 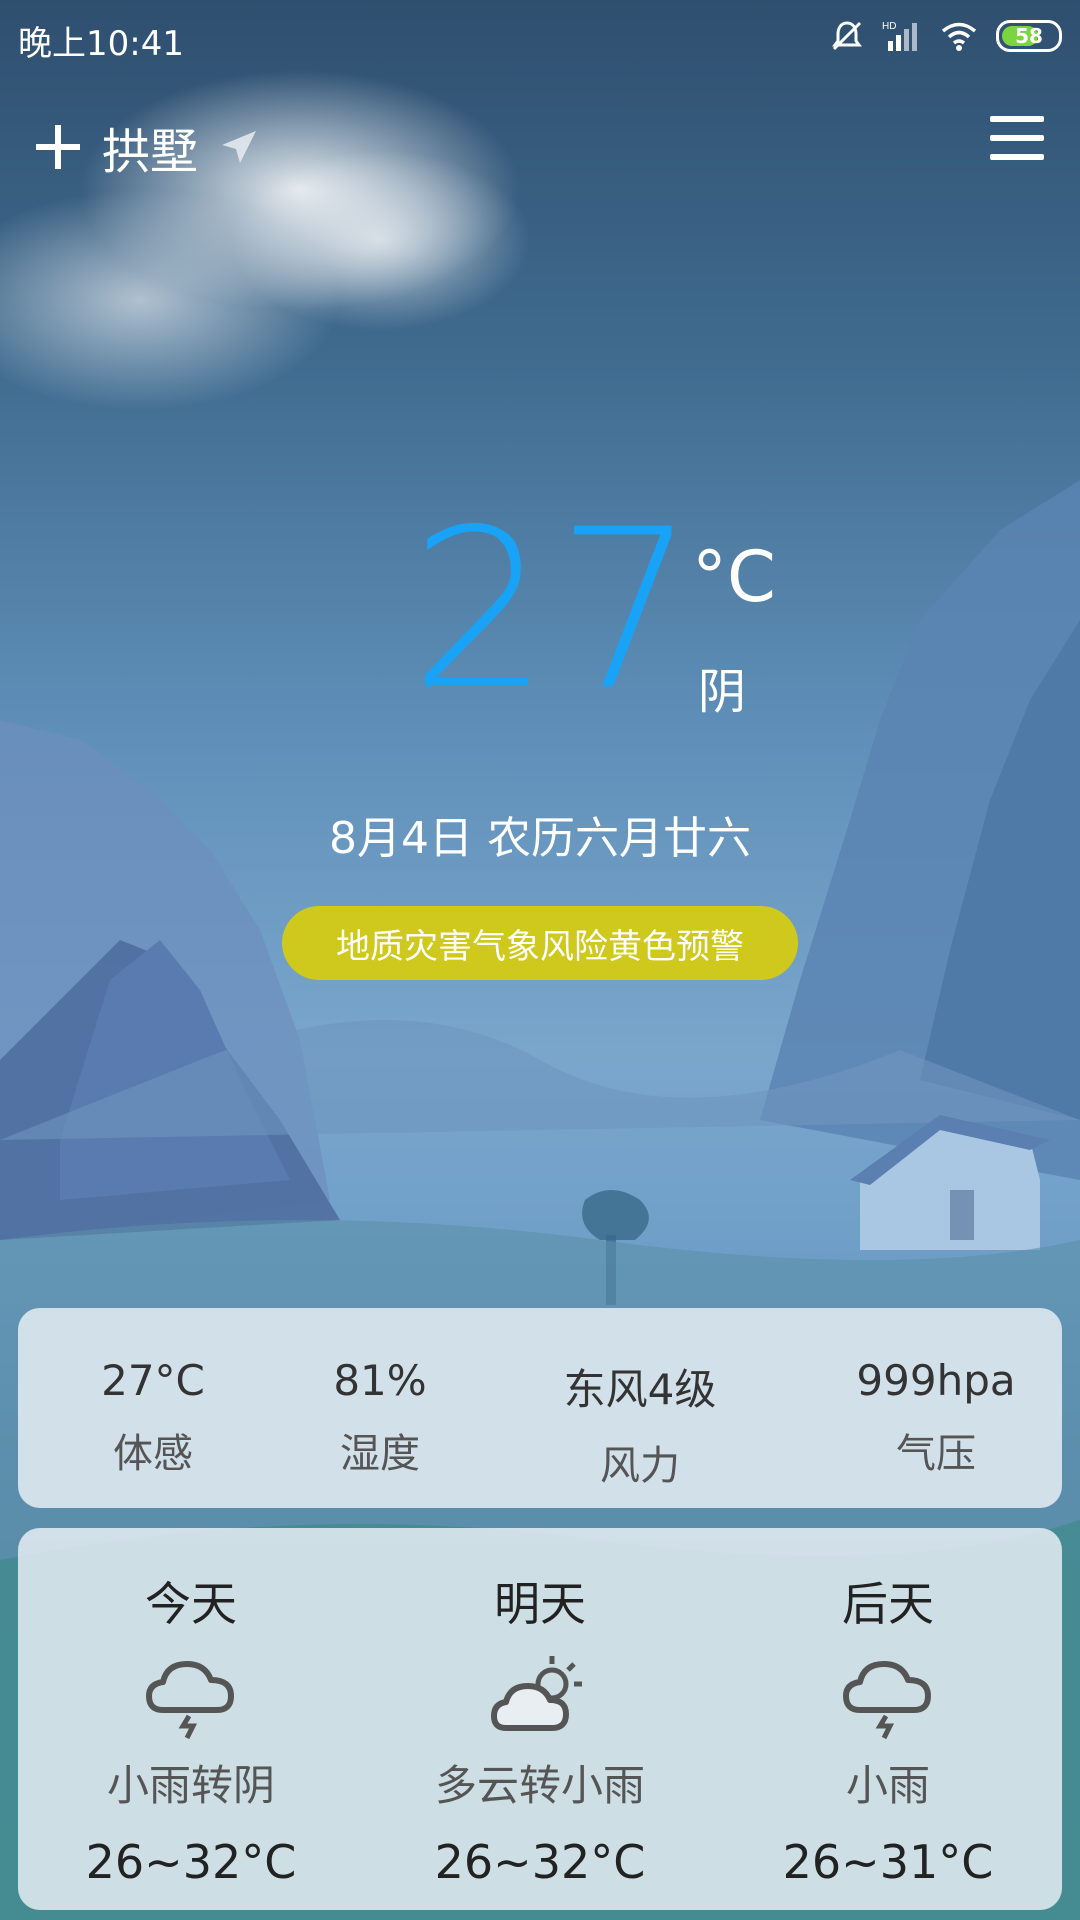 What do you see at coordinates (936, 1380) in the screenshot?
I see `detail-value: 999hpa` at bounding box center [936, 1380].